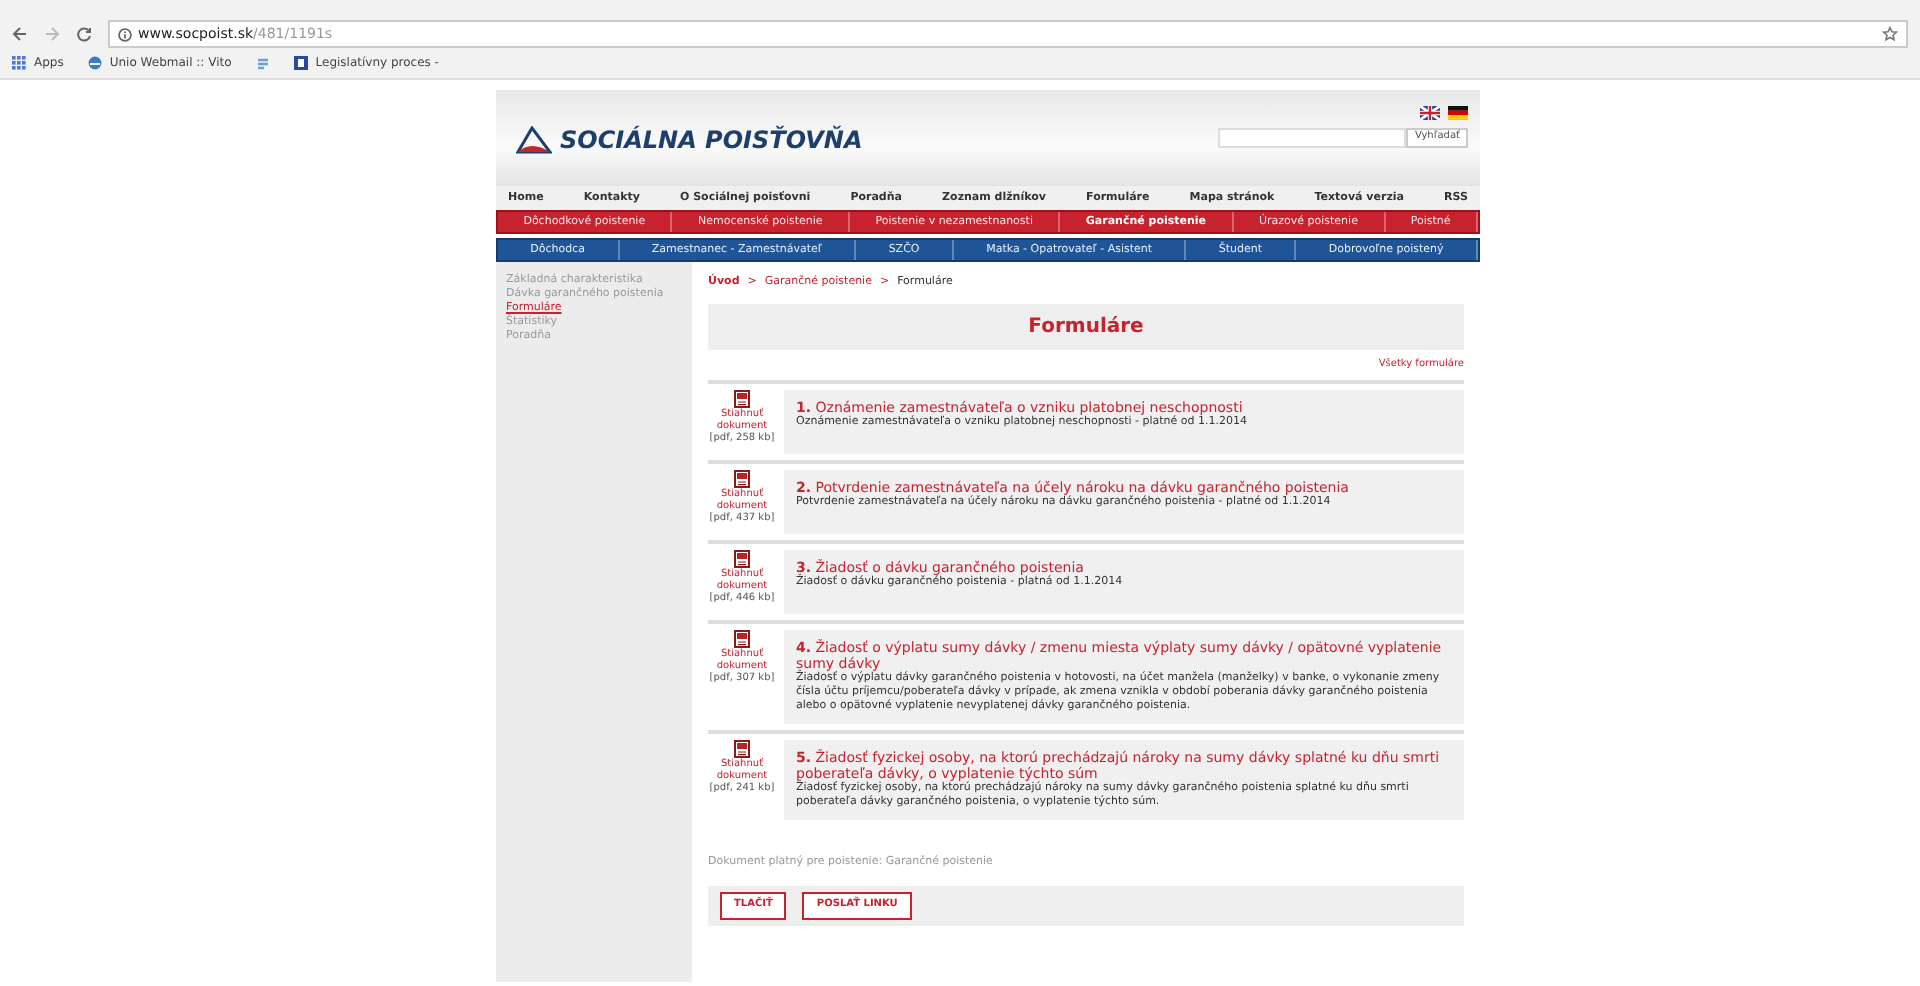 The height and width of the screenshot is (986, 1920). I want to click on info-icon, so click(125, 35).